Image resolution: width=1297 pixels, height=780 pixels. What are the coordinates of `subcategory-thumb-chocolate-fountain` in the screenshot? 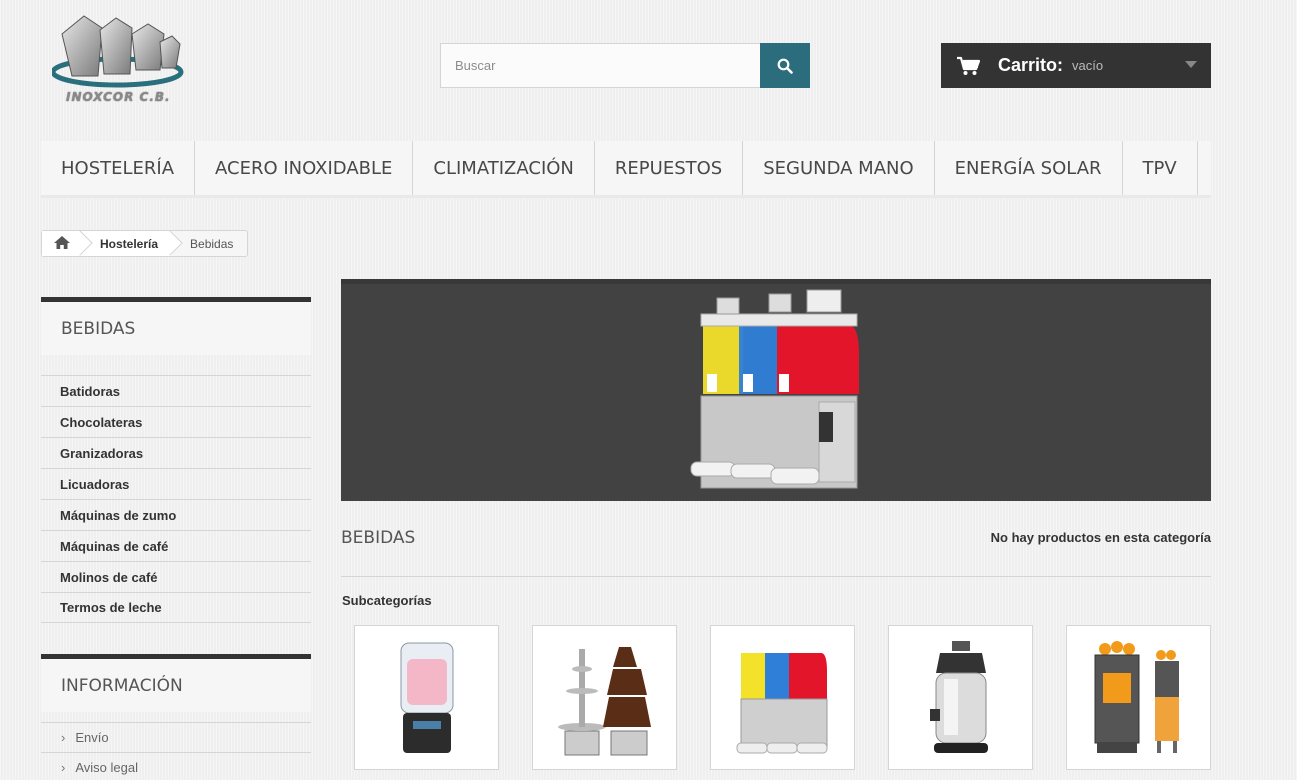 It's located at (604, 697).